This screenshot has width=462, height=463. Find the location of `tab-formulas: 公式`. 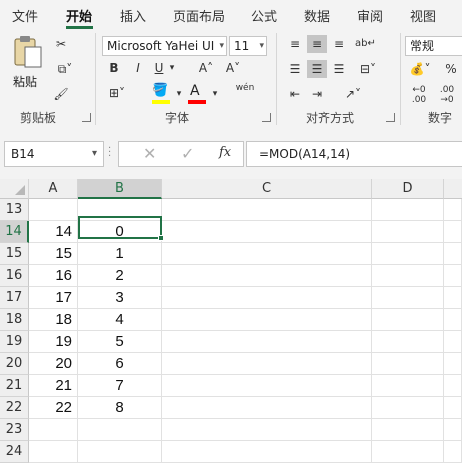

tab-formulas: 公式 is located at coordinates (264, 15).